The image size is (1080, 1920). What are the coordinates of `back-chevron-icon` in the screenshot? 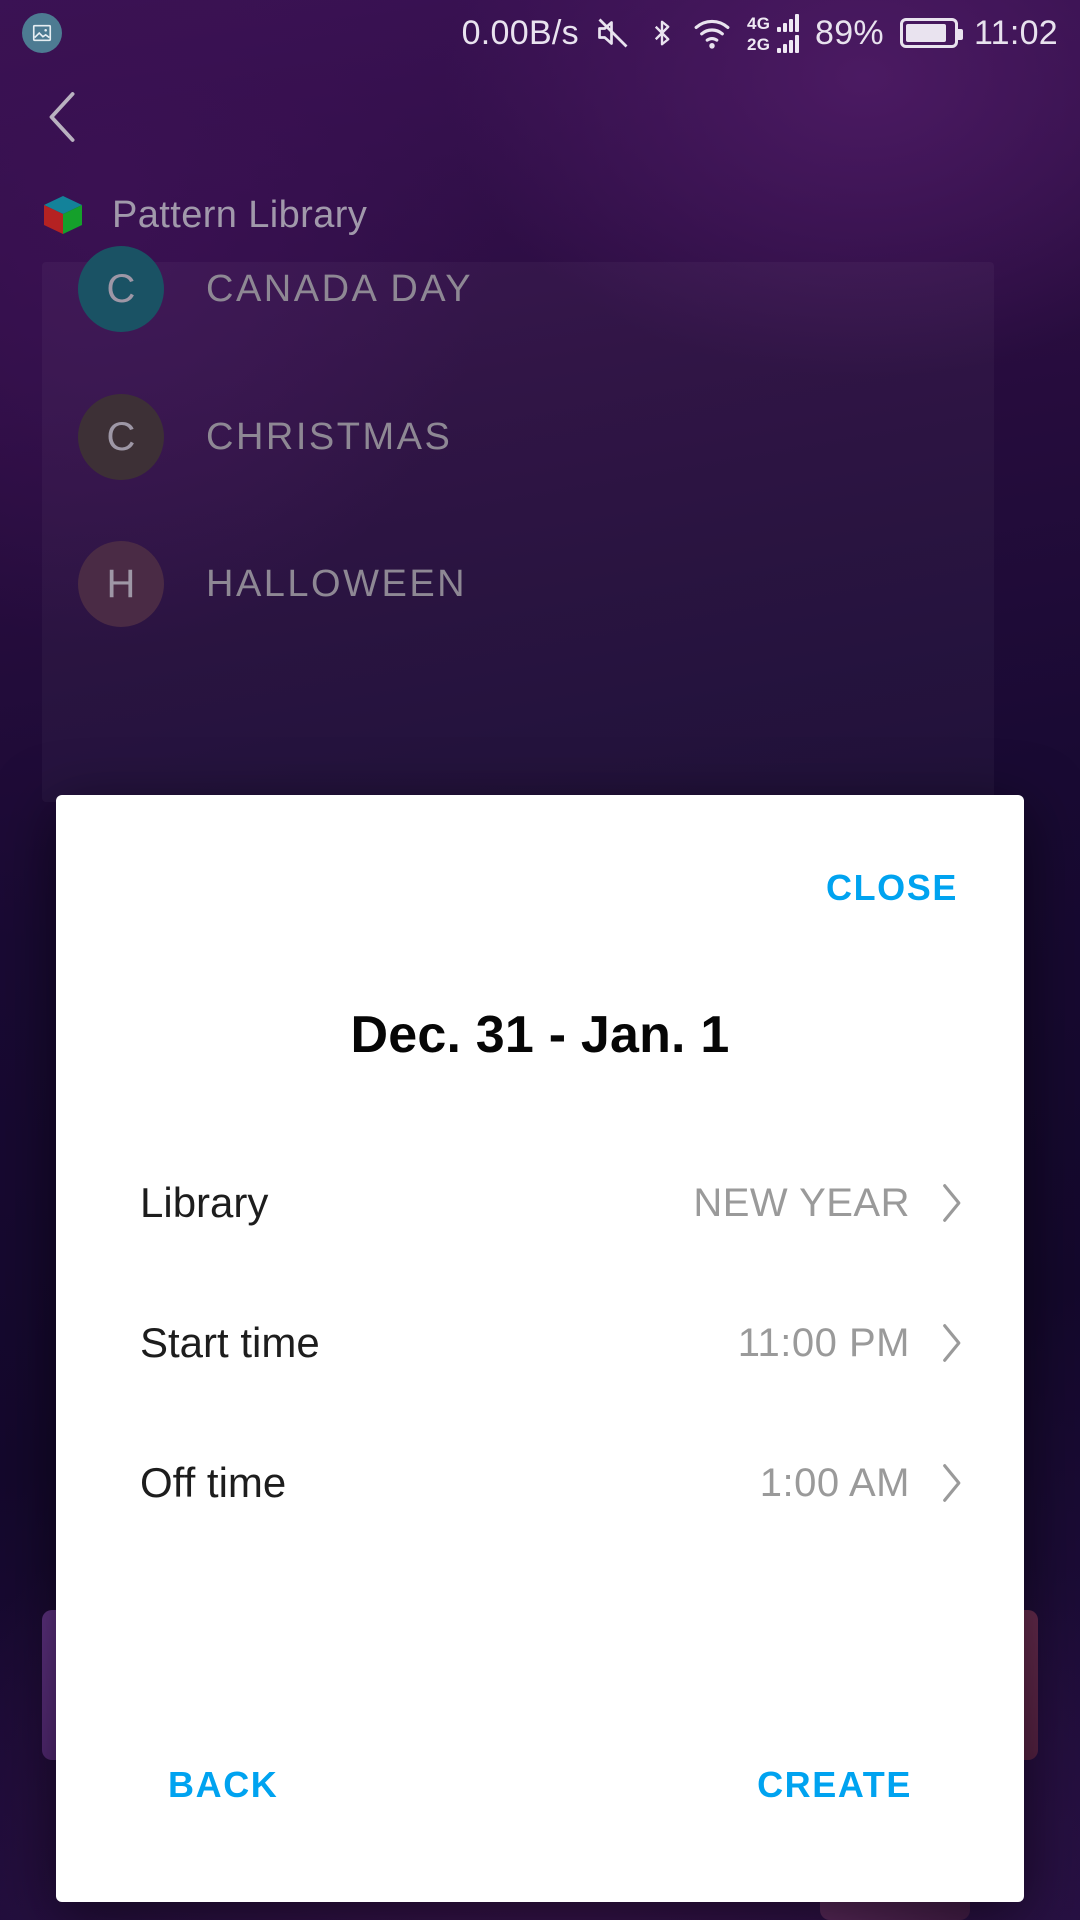 It's located at (63, 117).